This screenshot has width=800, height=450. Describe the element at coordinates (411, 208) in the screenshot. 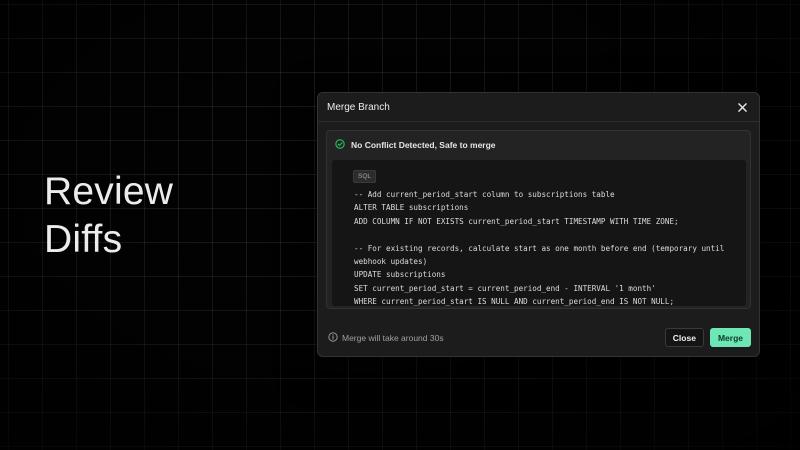

I see `code-line: ALTER TABLE subscriptions` at that location.